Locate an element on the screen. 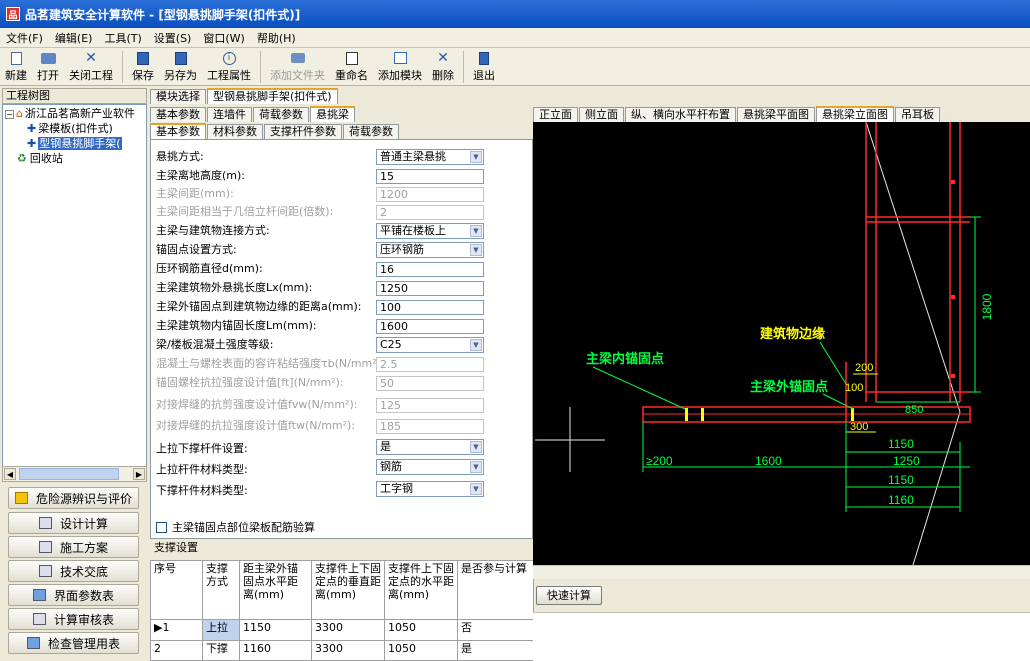  menu-file: 文件(F) is located at coordinates (24, 38).